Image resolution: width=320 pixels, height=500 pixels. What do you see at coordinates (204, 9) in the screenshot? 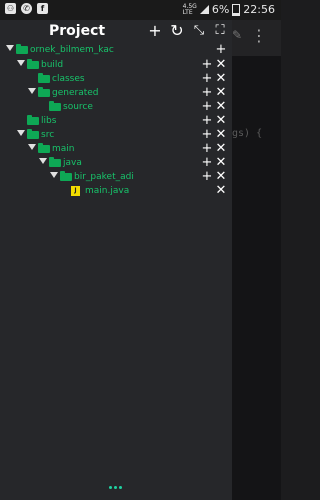
I see `signal-icon` at bounding box center [204, 9].